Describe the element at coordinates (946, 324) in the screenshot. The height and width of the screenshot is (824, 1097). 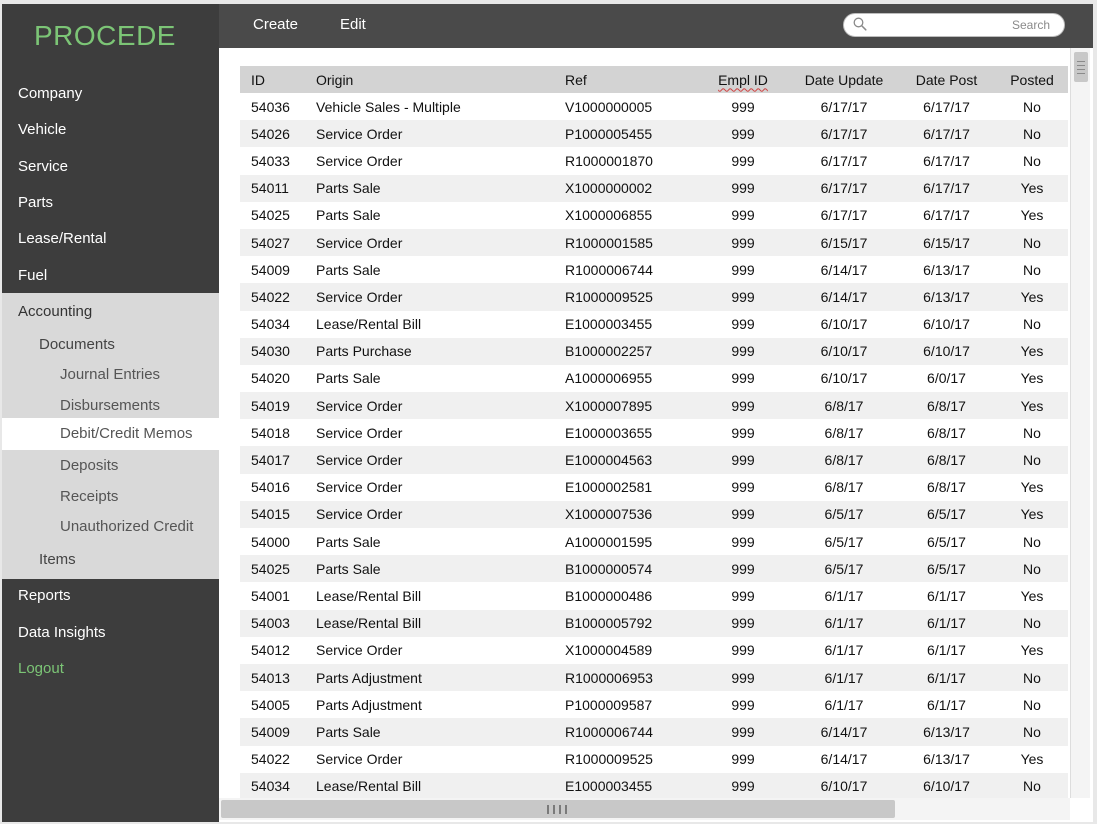
I see `cell-date-post: 6/10/17` at that location.